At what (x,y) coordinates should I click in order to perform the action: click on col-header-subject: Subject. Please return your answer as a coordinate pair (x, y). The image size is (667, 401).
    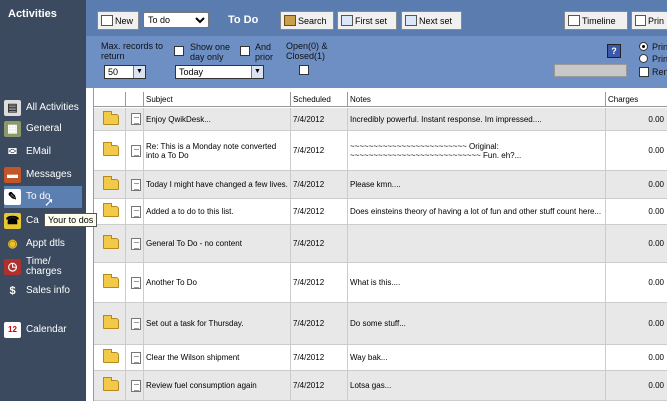
    Looking at the image, I should click on (217, 99).